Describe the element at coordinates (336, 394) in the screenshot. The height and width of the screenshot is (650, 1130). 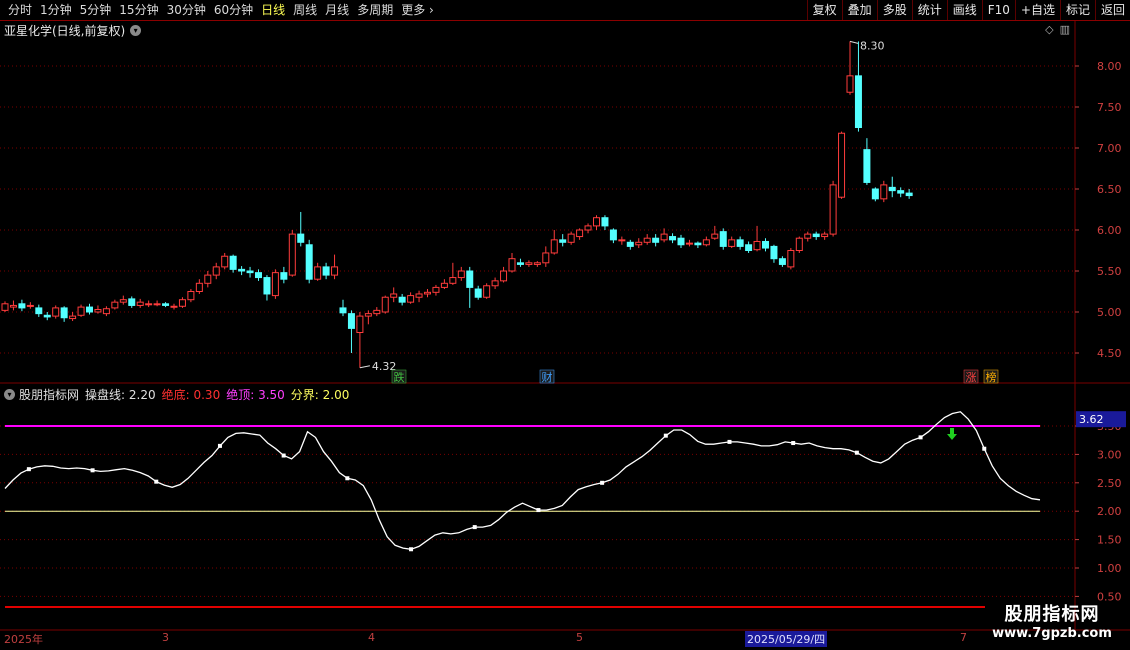
I see `indicator-value: 2.00` at that location.